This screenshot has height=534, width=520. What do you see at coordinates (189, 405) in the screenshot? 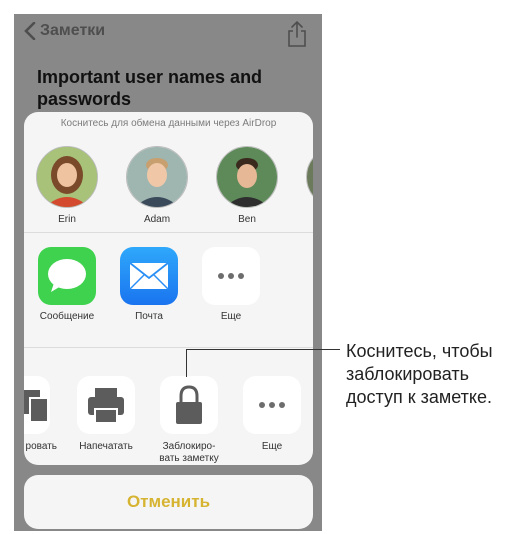
I see `lock-icon` at bounding box center [189, 405].